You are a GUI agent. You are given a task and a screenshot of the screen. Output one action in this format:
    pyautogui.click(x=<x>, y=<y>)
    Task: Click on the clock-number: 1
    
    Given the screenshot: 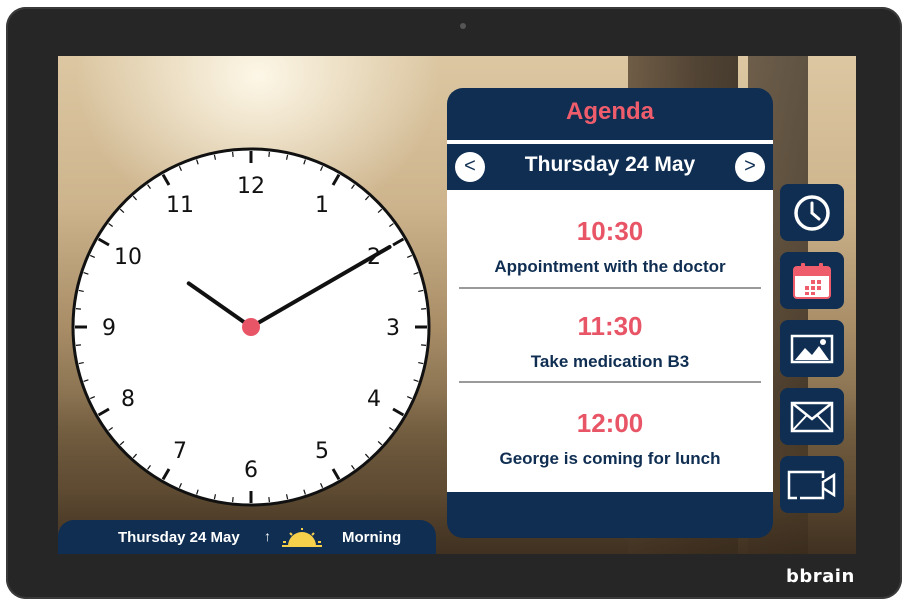 What is the action you would take?
    pyautogui.click(x=322, y=205)
    